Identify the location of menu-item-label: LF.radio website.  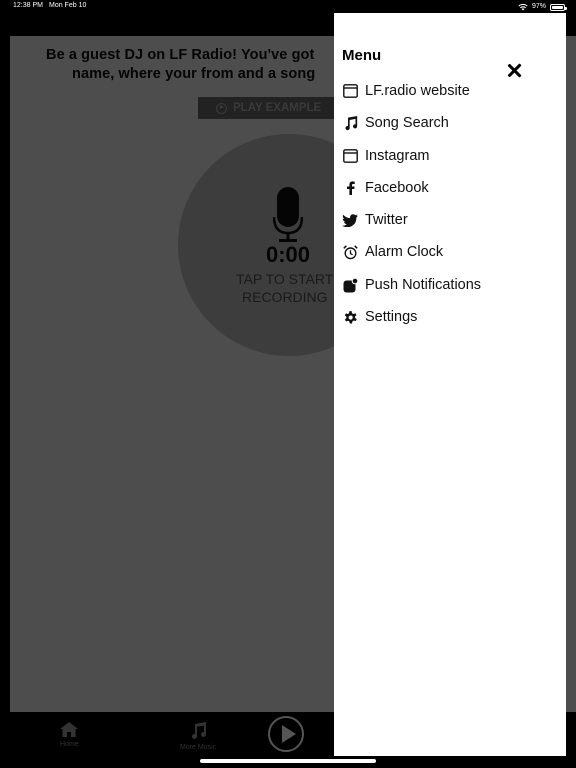
(417, 91).